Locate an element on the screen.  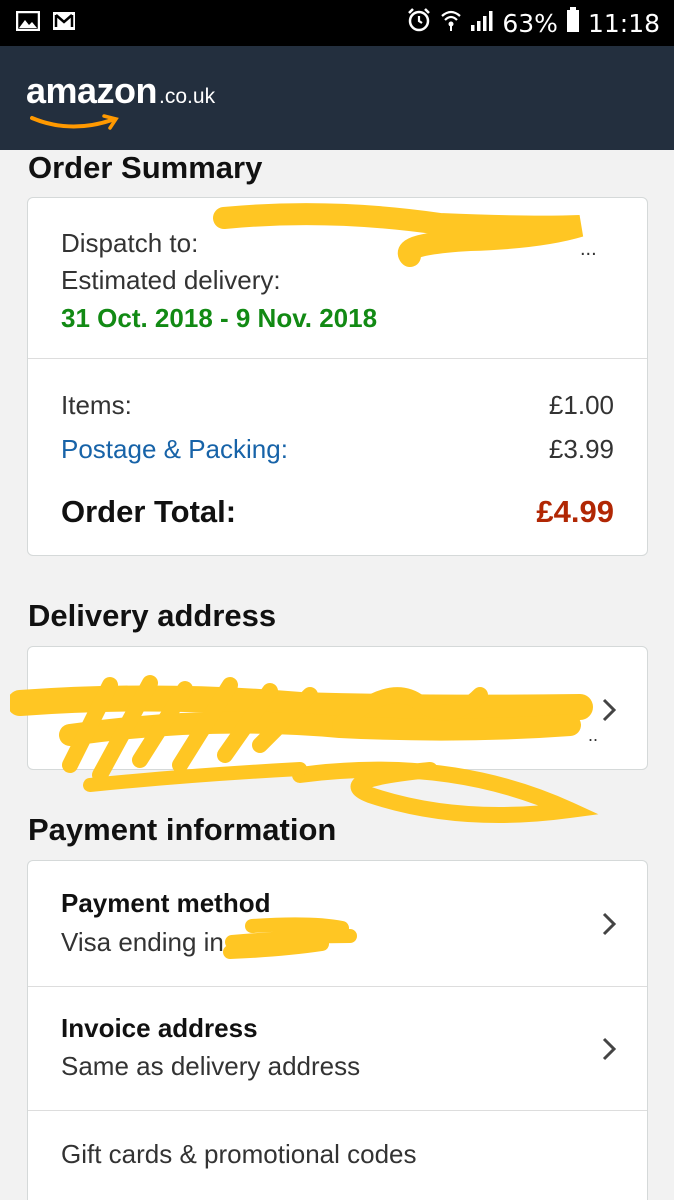
alarm-icon is located at coordinates (419, 23).